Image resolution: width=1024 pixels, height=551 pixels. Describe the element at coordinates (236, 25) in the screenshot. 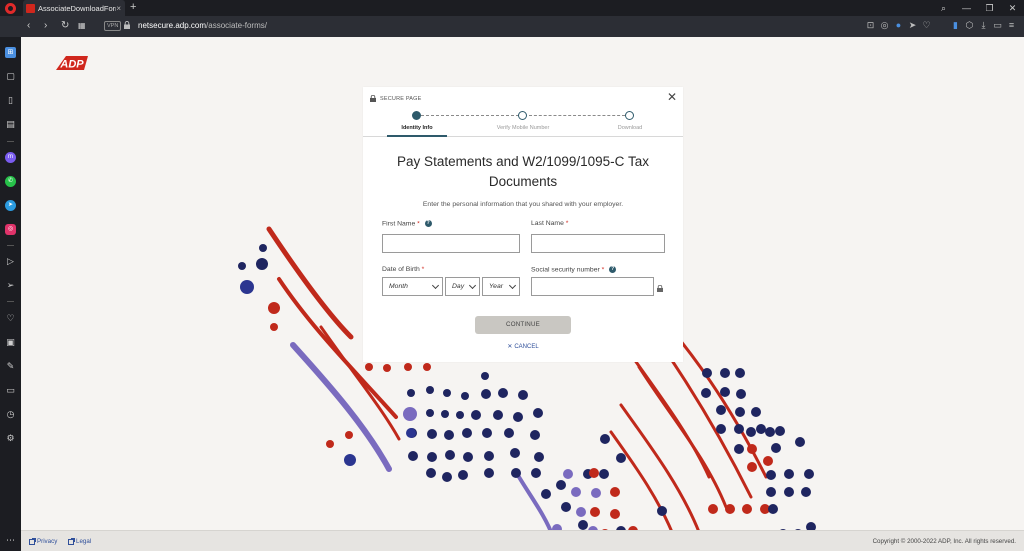

I see `url-path: /associate-forms/` at that location.